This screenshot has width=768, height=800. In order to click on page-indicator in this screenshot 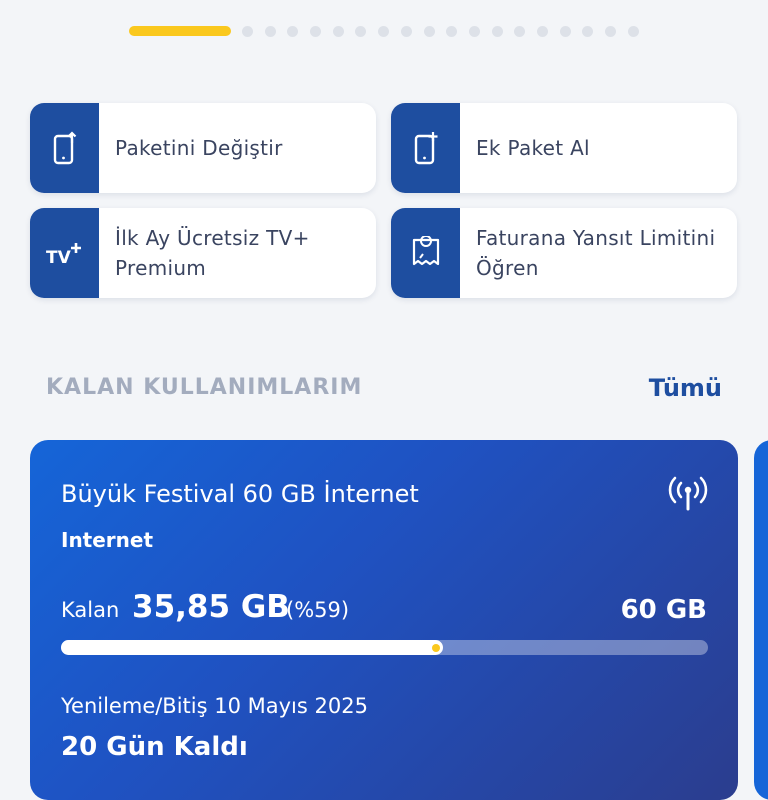, I will do `click(389, 31)`.